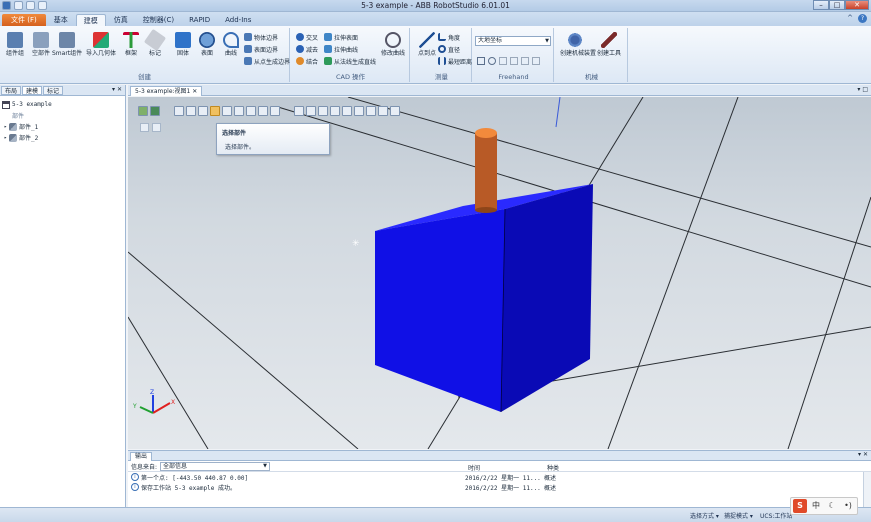 The height and width of the screenshot is (522, 871). What do you see at coordinates (776, 515) in the screenshot?
I see `ucs-indicator: UCS:工作站` at bounding box center [776, 515].